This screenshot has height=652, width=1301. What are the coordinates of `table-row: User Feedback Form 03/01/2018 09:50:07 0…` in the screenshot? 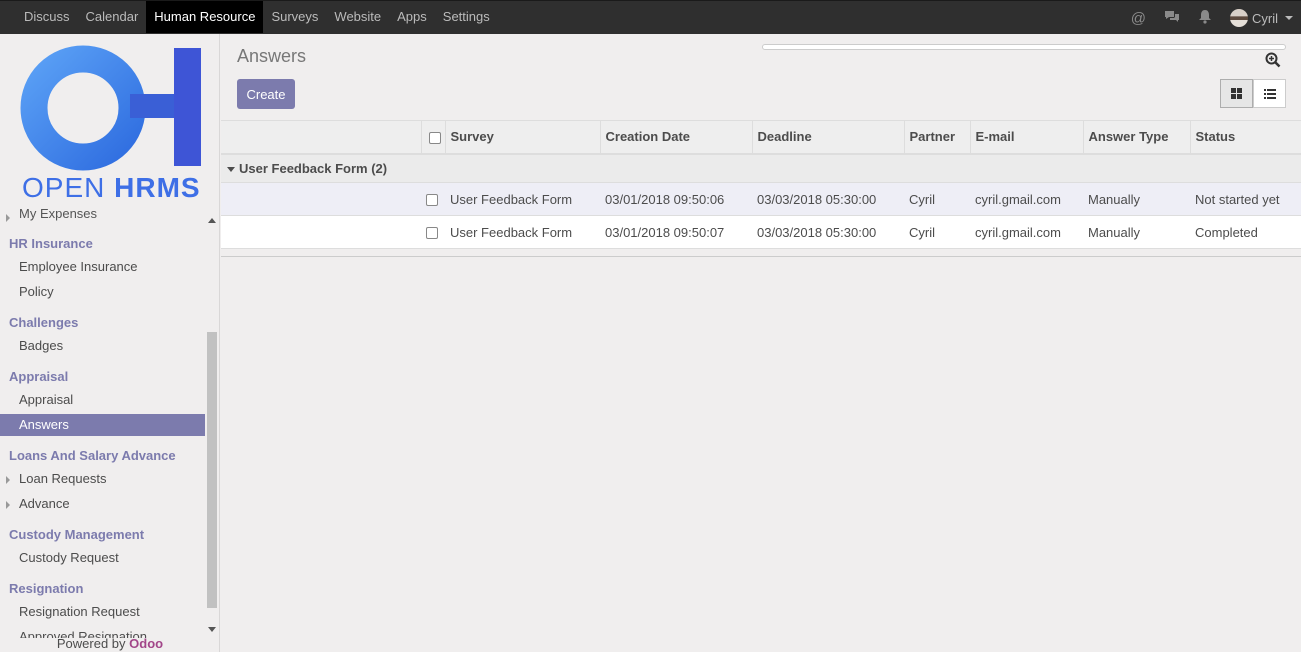 It's located at (761, 232).